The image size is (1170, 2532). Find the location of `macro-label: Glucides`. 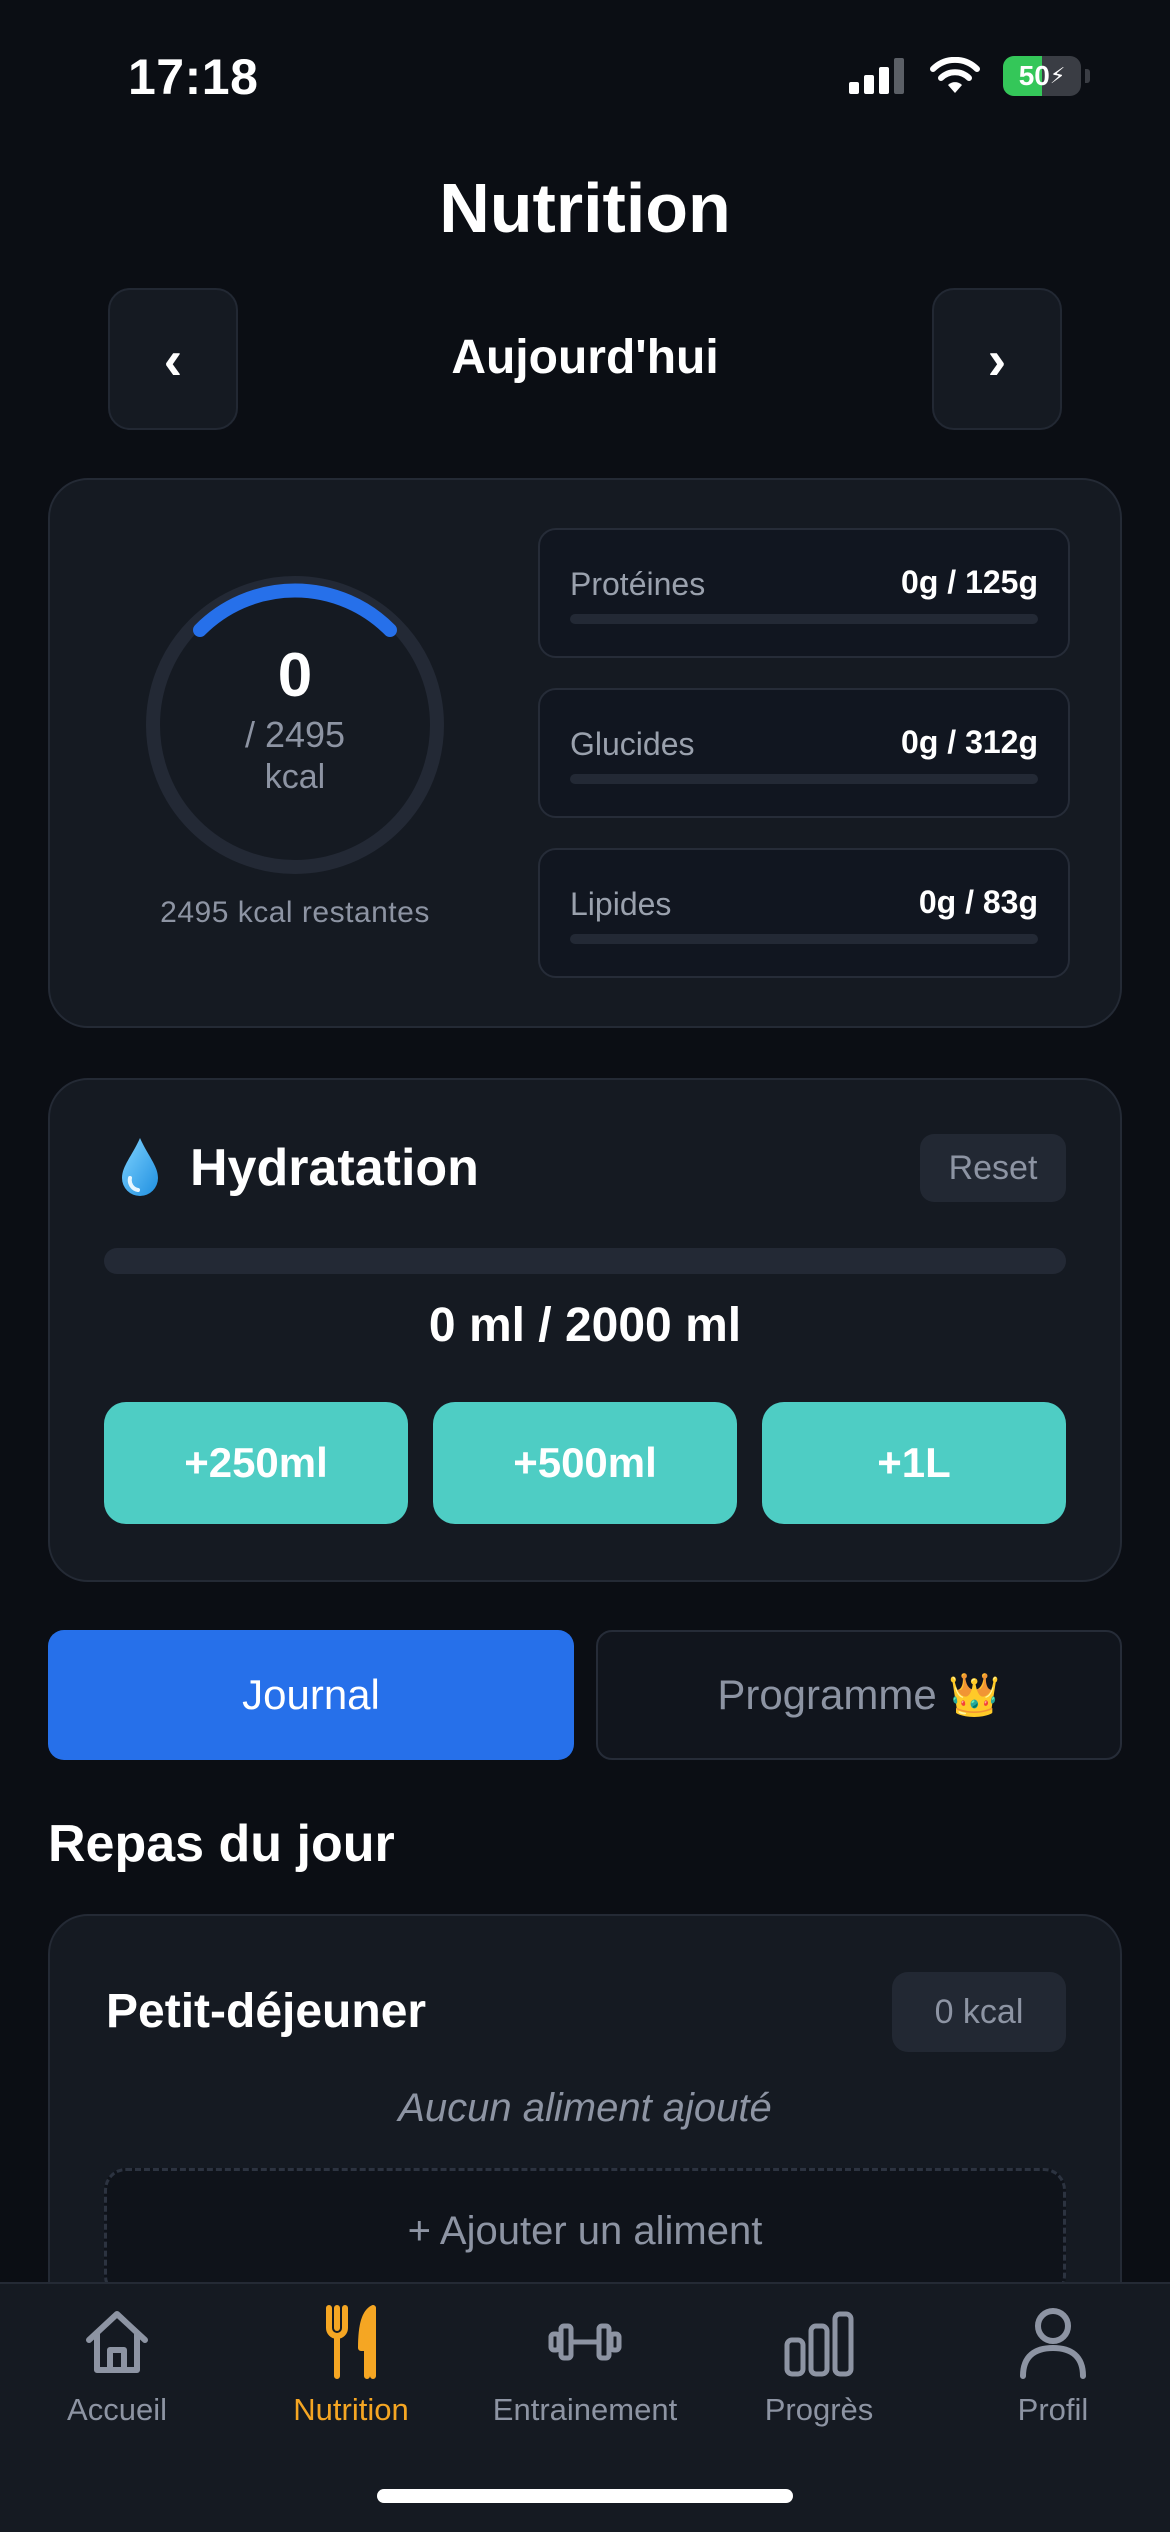

macro-label: Glucides is located at coordinates (632, 744).